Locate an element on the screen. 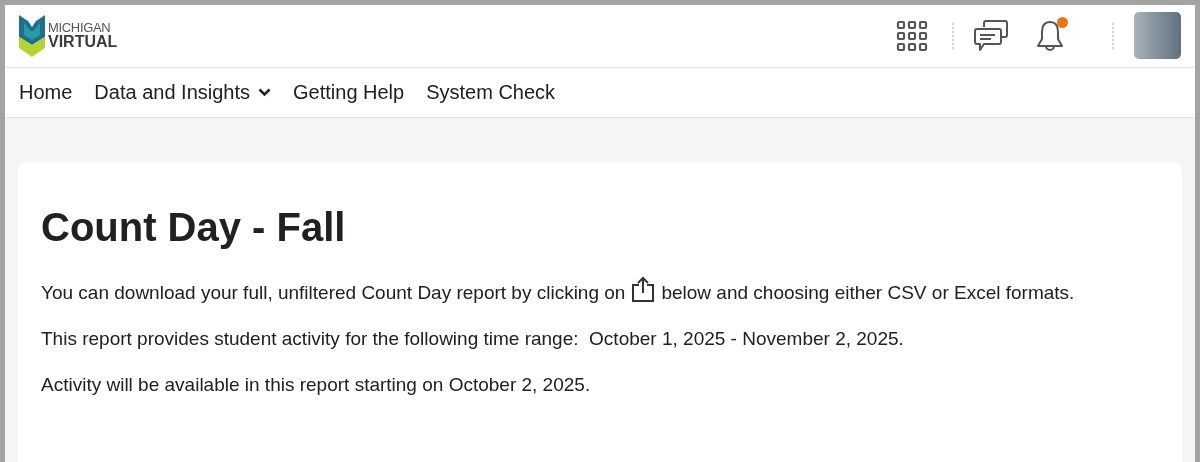 This screenshot has width=1200, height=462. apps-grid-icon is located at coordinates (912, 35).